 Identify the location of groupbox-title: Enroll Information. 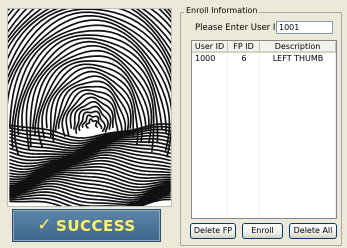
(222, 11).